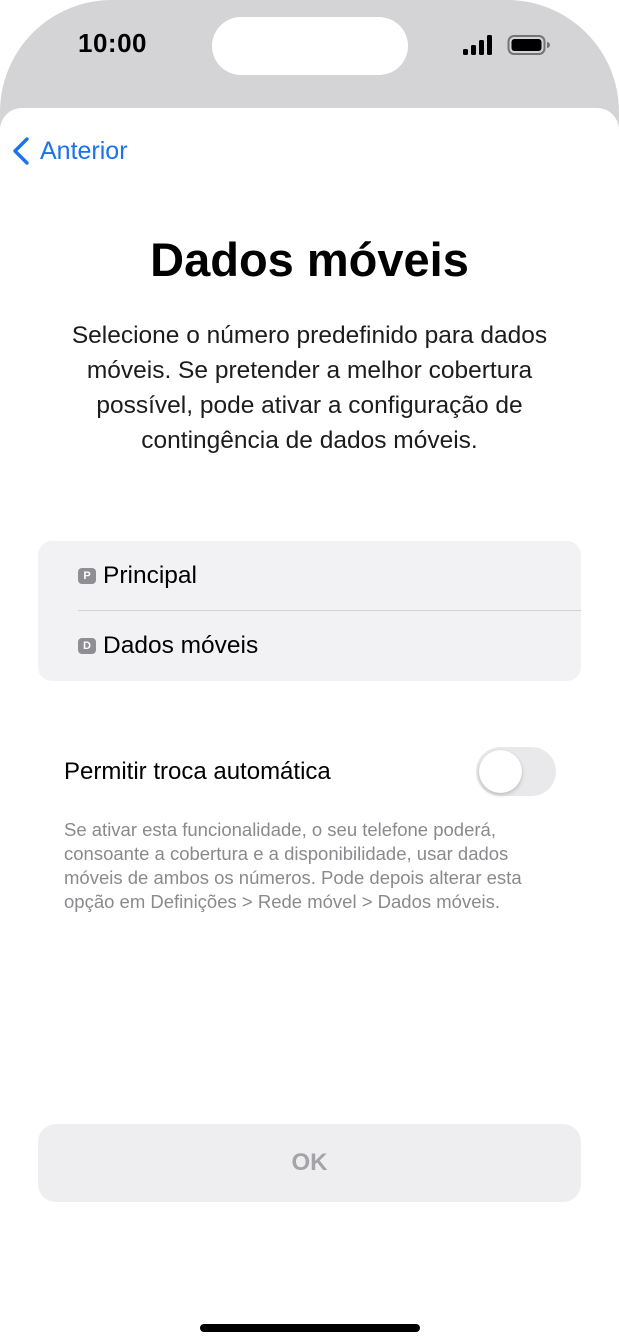  I want to click on auto-switch-toggle, so click(516, 771).